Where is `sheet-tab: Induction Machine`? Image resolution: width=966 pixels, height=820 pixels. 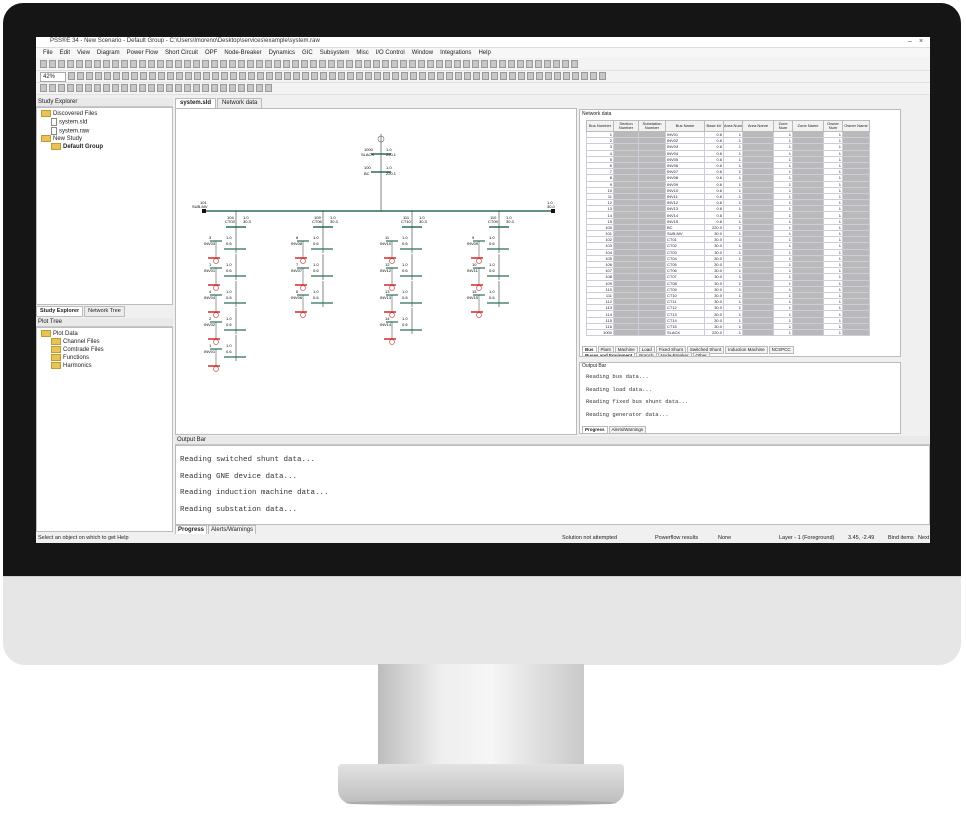
sheet-tab: Induction Machine is located at coordinates (746, 350).